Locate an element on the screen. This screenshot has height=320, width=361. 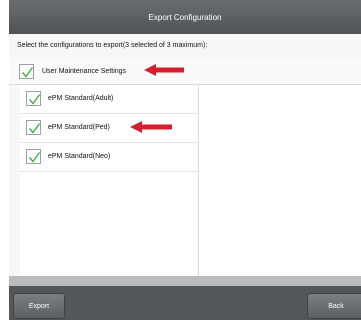
export-button: Export is located at coordinates (39, 306).